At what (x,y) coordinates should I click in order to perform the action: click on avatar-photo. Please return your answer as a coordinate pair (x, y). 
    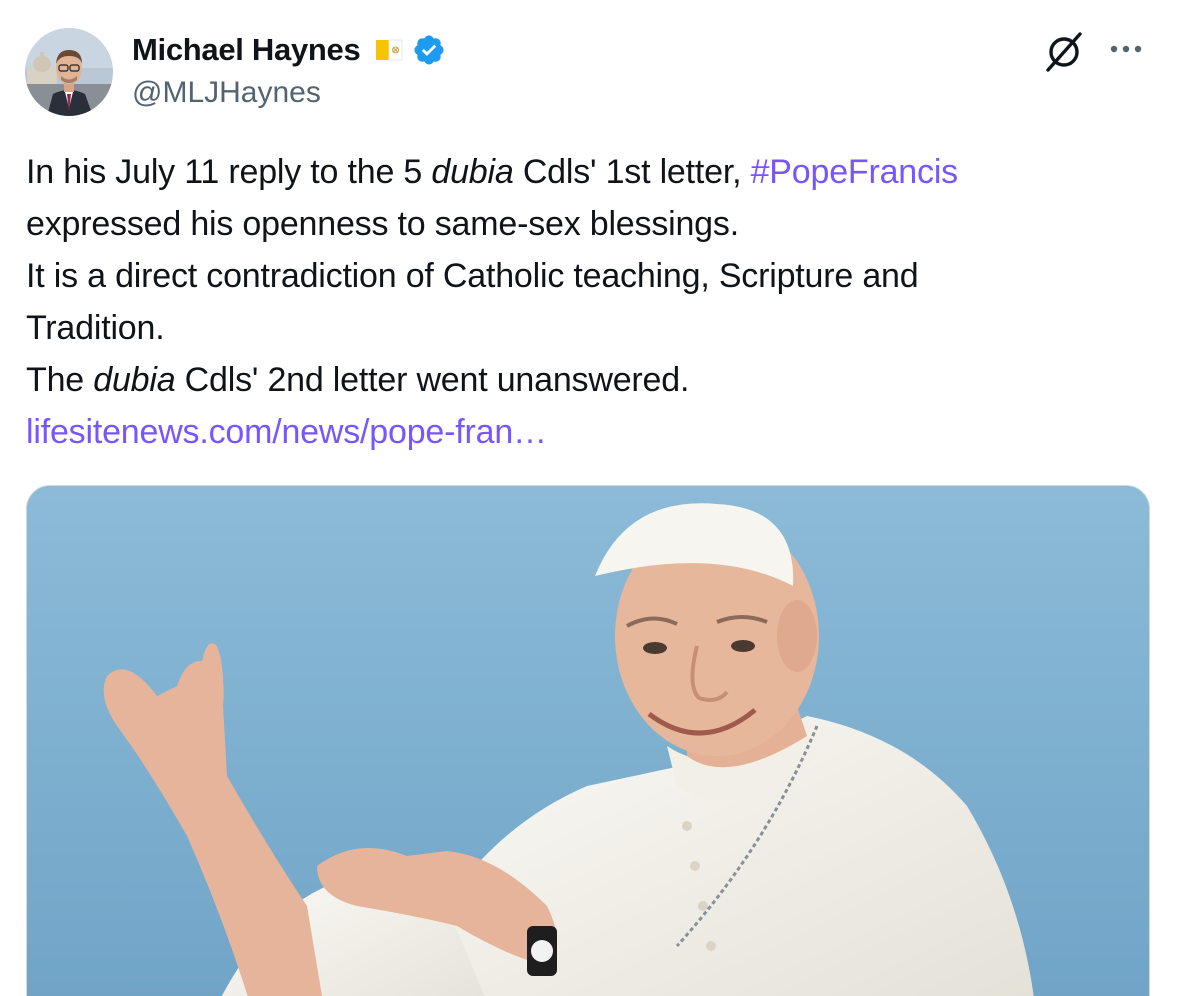
    Looking at the image, I should click on (69, 72).